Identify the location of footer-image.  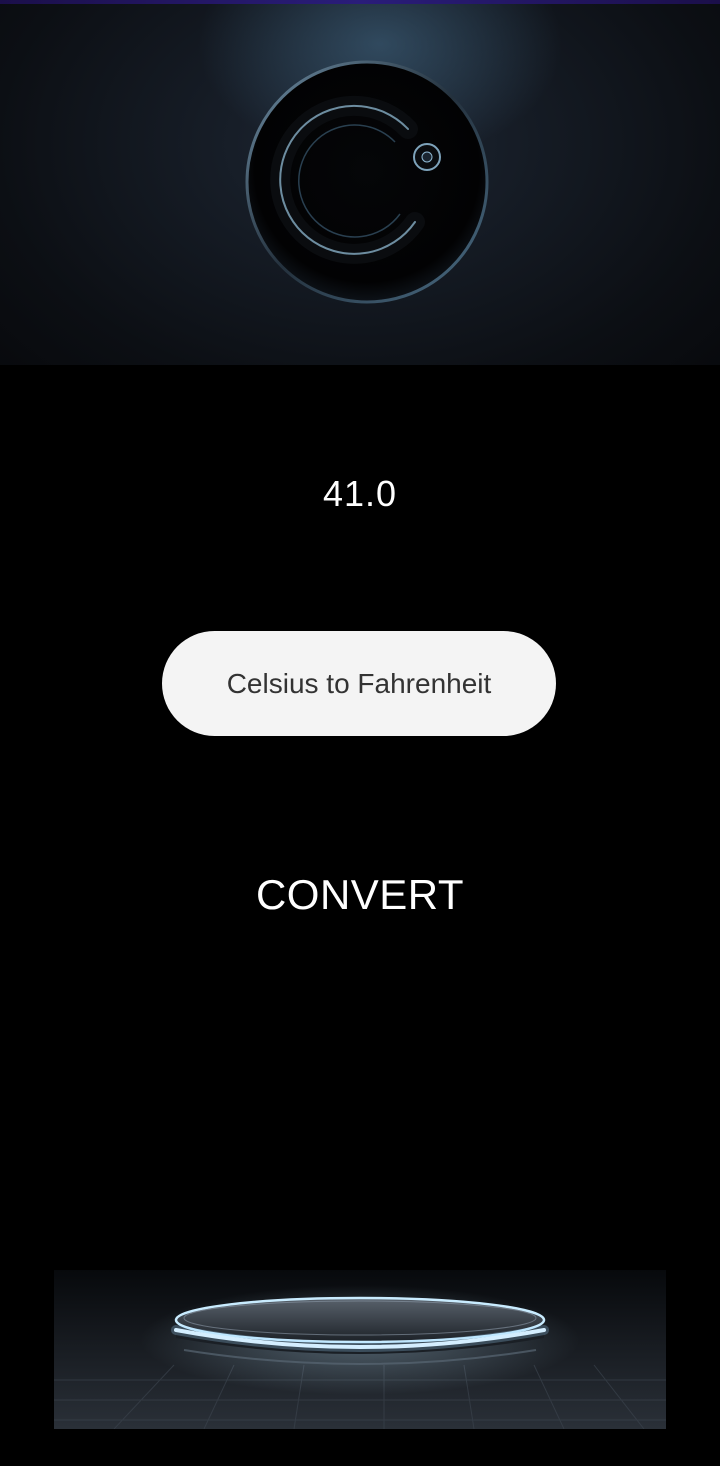
(360, 1349).